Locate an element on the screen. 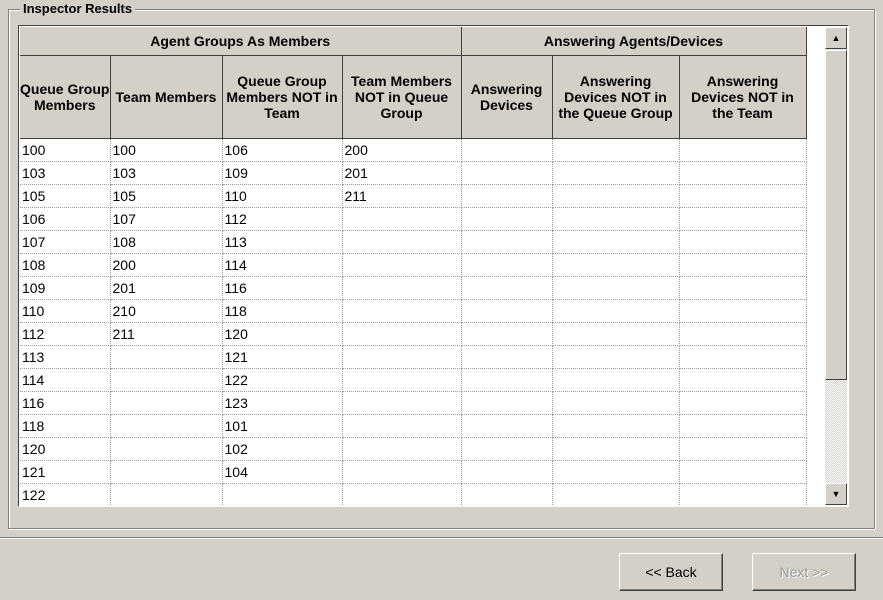 Image resolution: width=883 pixels, height=600 pixels. back-button: << Back is located at coordinates (671, 572).